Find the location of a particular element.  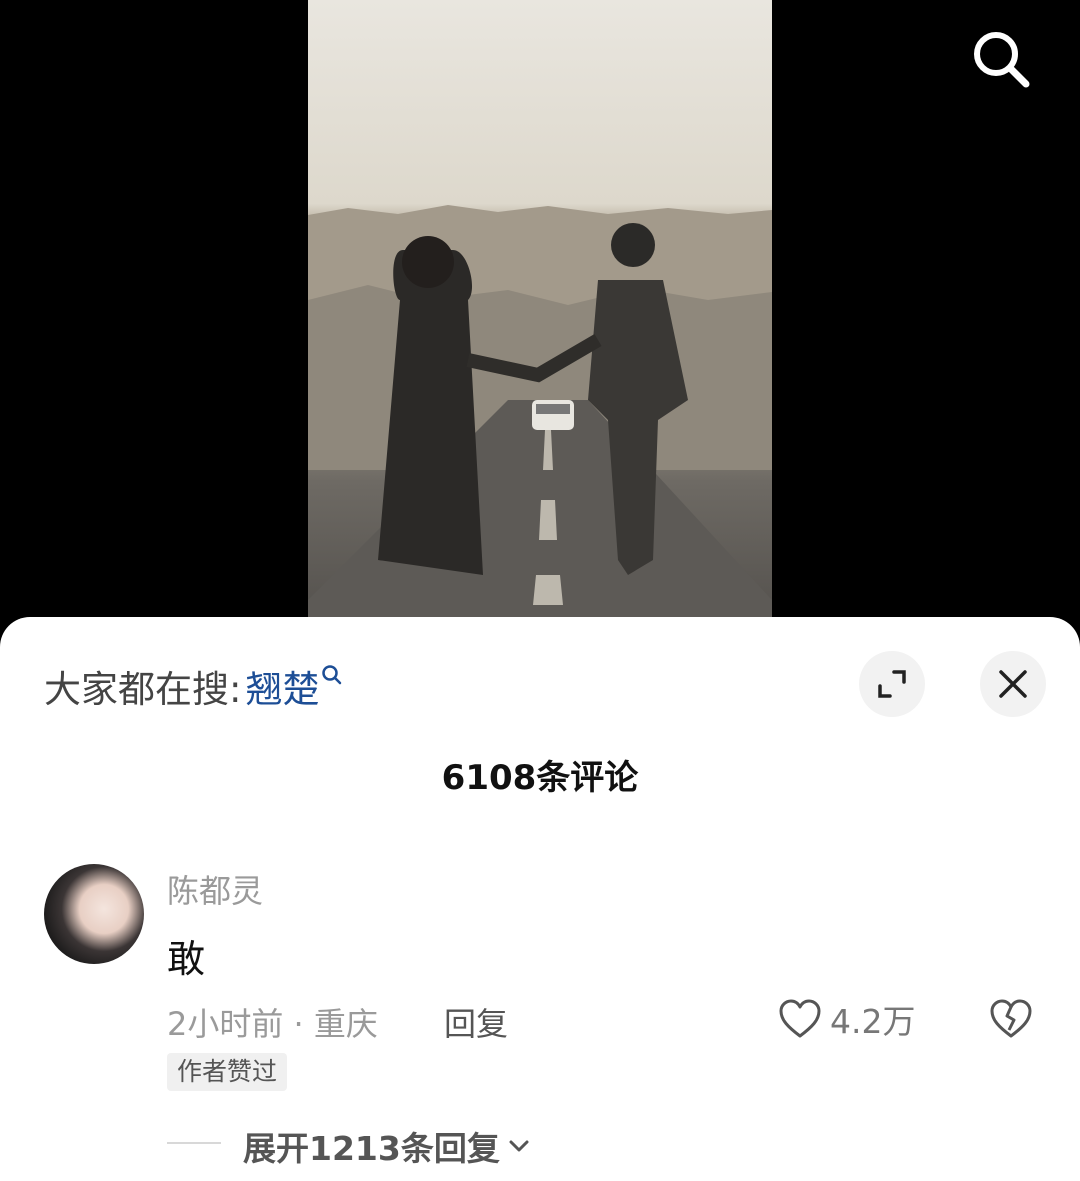

close-button is located at coordinates (1013, 684).